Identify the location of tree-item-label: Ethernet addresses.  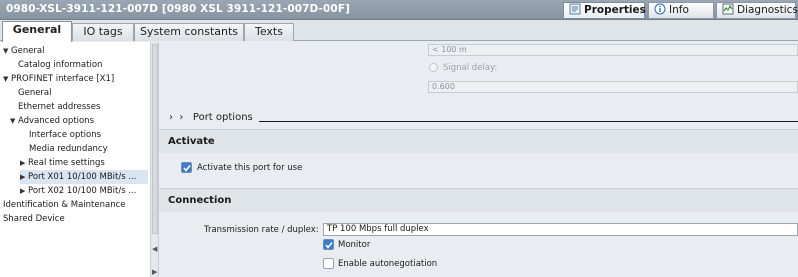
(59, 107).